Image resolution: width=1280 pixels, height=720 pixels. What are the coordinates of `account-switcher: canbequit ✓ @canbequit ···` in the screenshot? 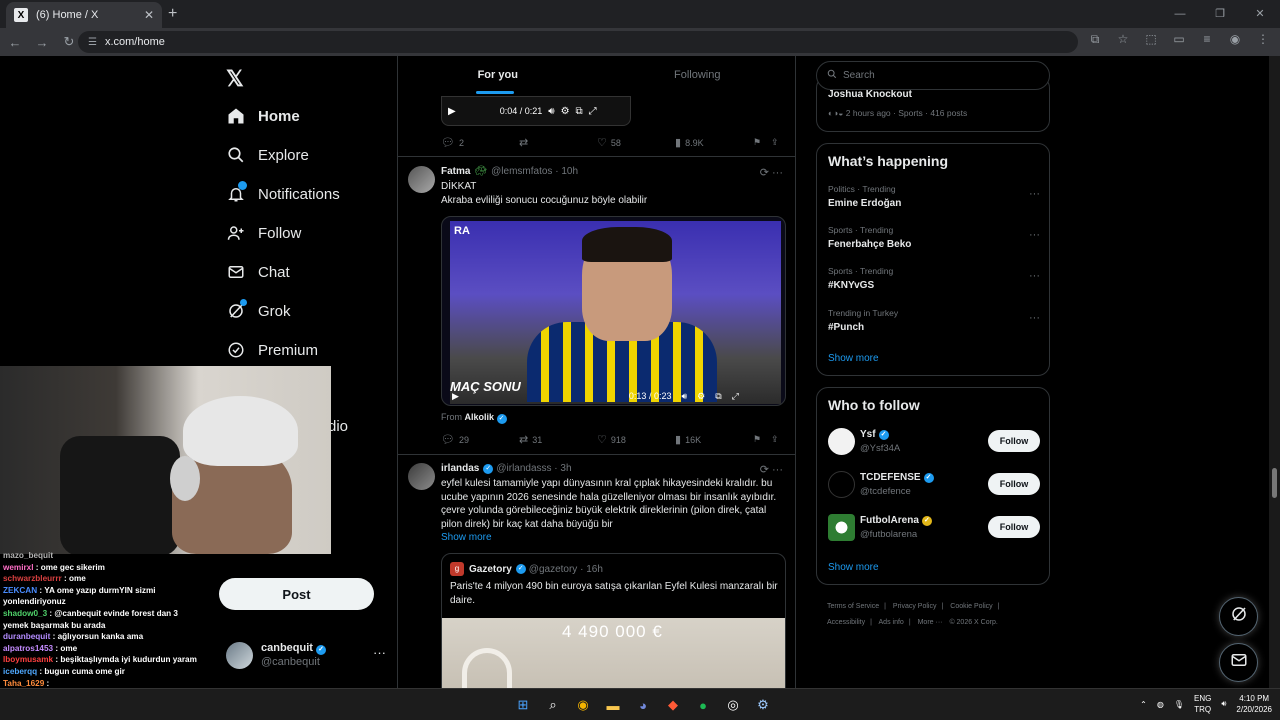 It's located at (306, 655).